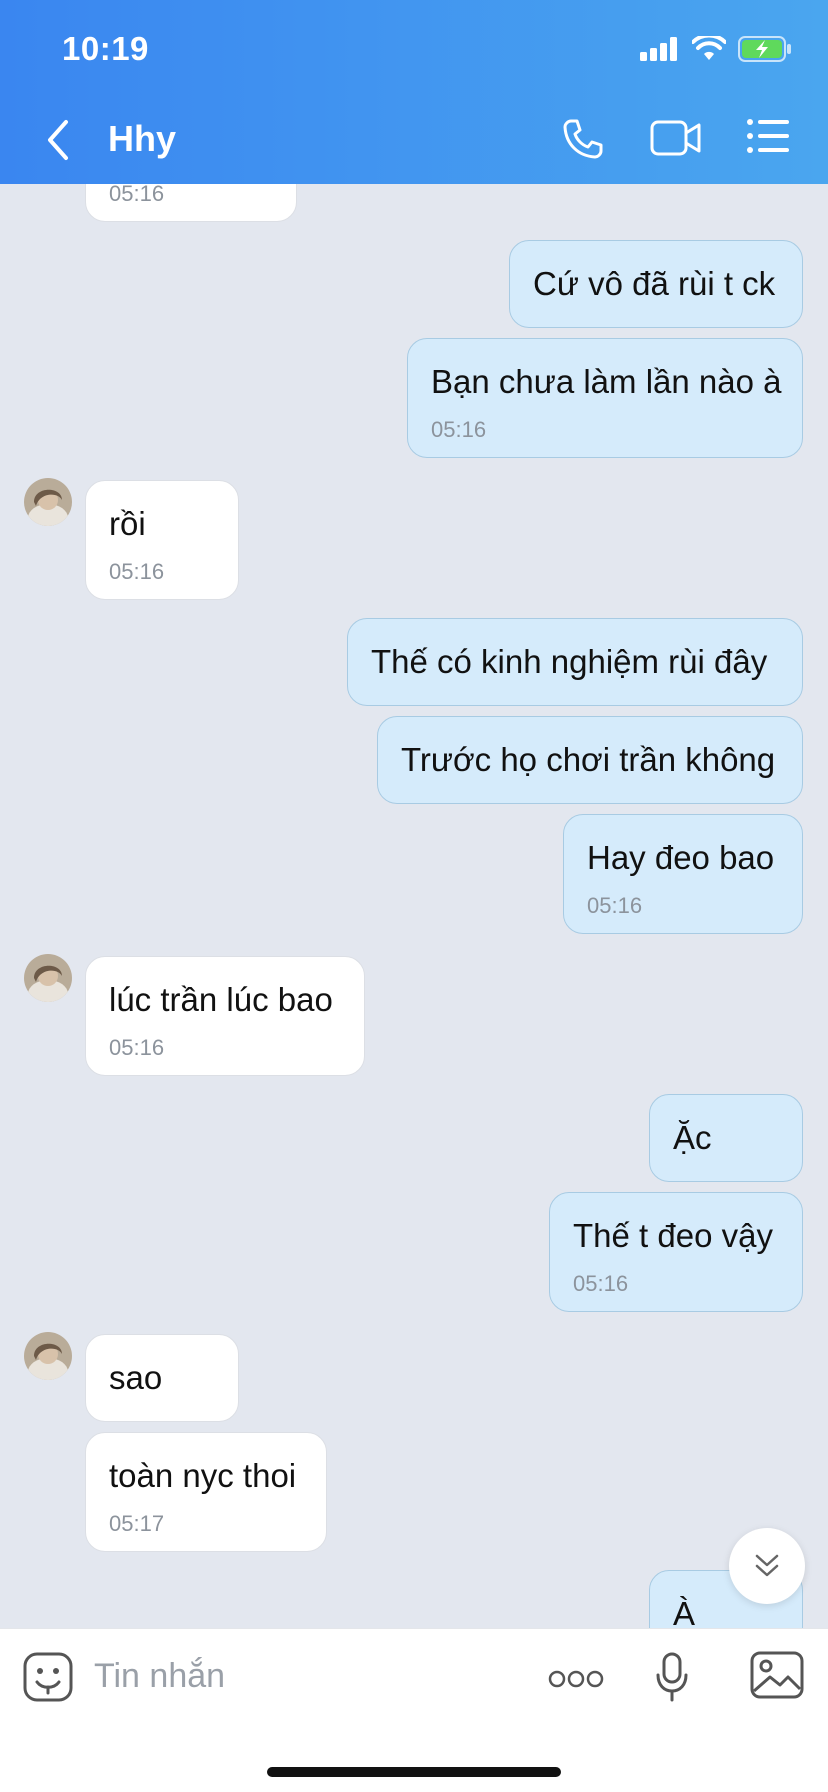  What do you see at coordinates (136, 1377) in the screenshot?
I see `message-text: sao` at bounding box center [136, 1377].